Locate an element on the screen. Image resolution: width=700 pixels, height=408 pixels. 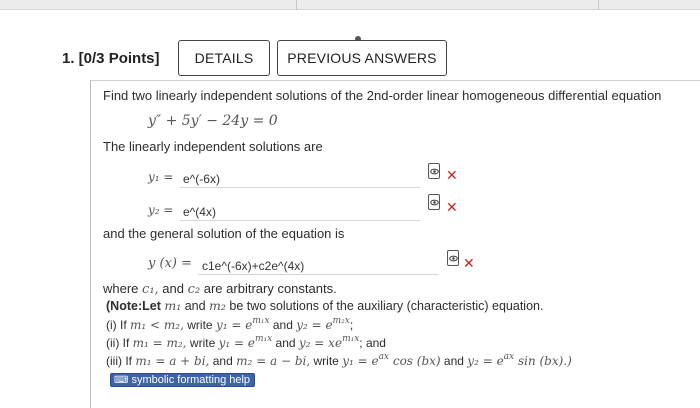
general-solution-lhs: y (x) = is located at coordinates (170, 263).